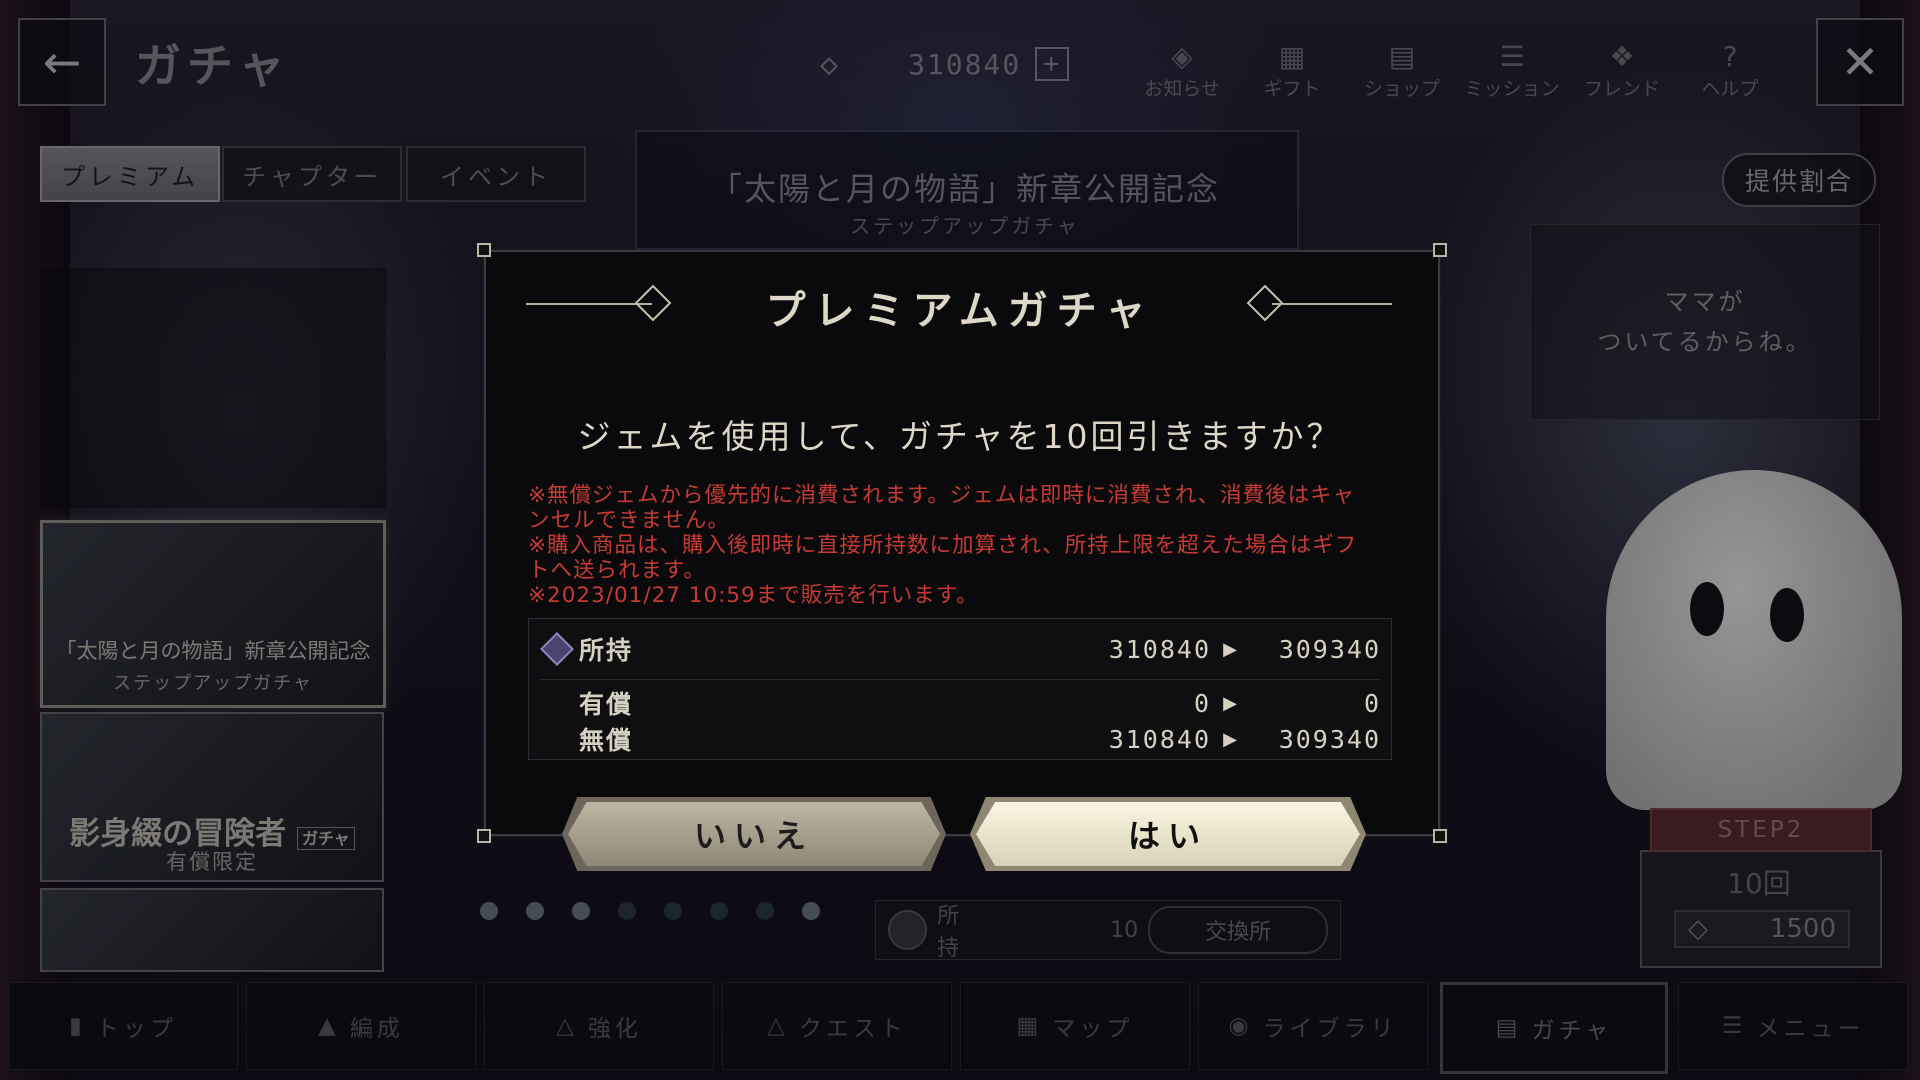  What do you see at coordinates (960, 649) in the screenshot?
I see `table-row: 所持 310840 ▶ 309340` at bounding box center [960, 649].